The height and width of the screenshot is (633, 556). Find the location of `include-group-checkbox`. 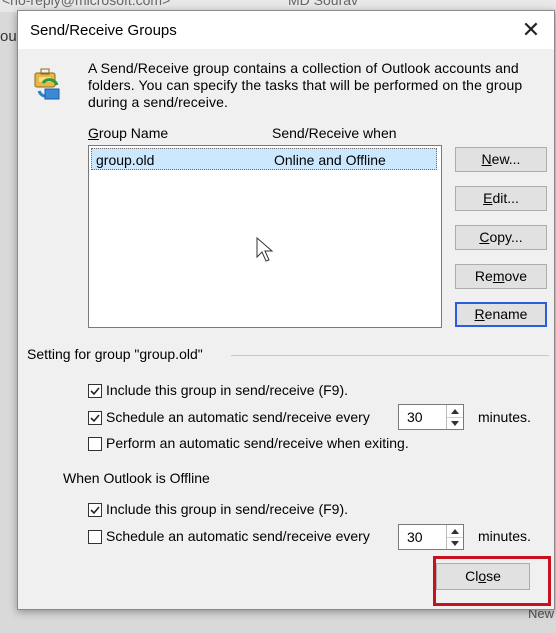

include-group-checkbox is located at coordinates (95, 391).